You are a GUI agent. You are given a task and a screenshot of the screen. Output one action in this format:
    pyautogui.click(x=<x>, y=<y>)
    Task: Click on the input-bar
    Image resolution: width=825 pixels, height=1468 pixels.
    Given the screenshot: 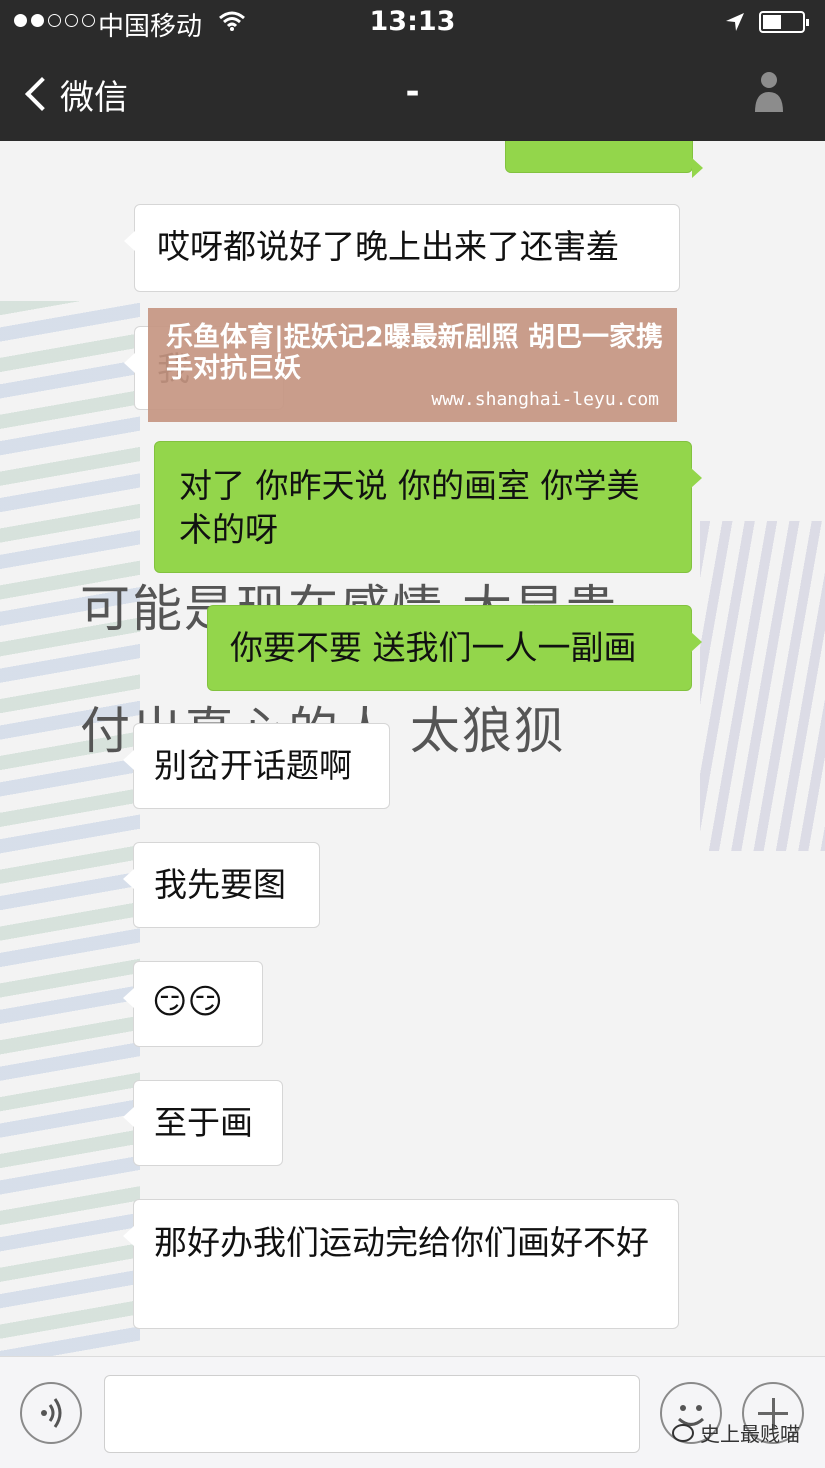 What is the action you would take?
    pyautogui.click(x=412, y=1412)
    